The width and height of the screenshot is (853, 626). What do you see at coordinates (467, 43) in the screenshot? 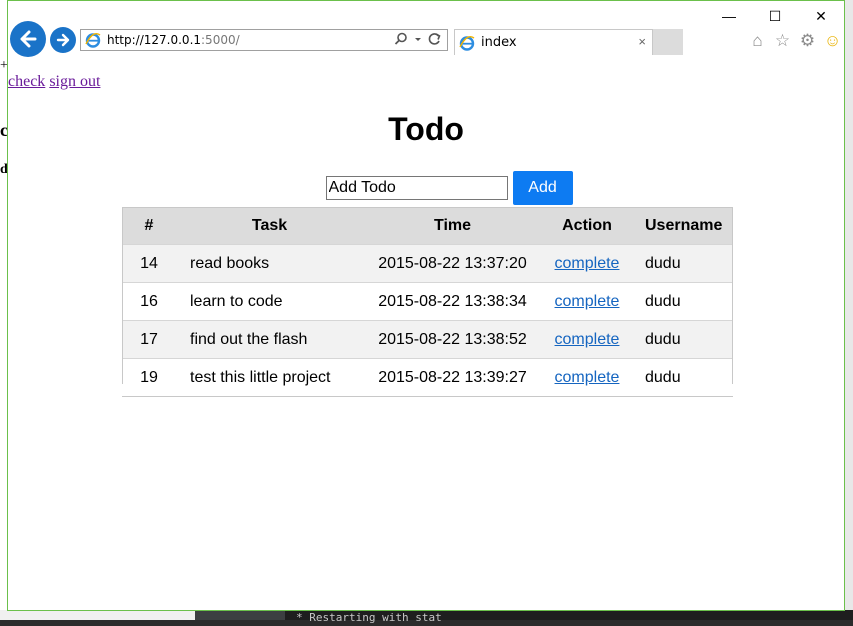
I see `tab-ie-icon` at bounding box center [467, 43].